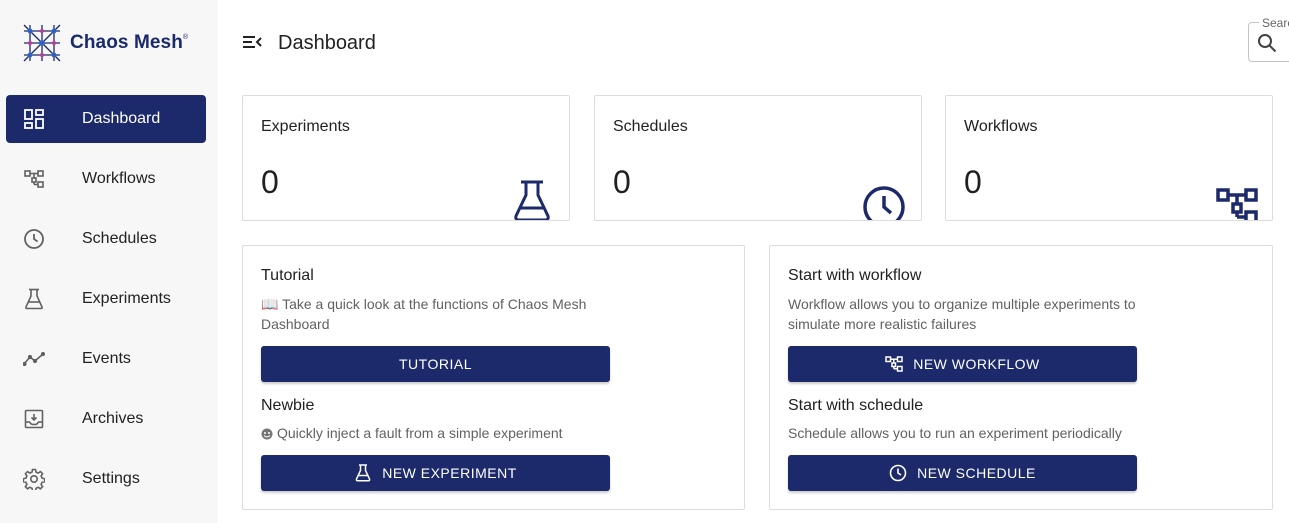  I want to click on stat-title: Workflows, so click(1001, 126).